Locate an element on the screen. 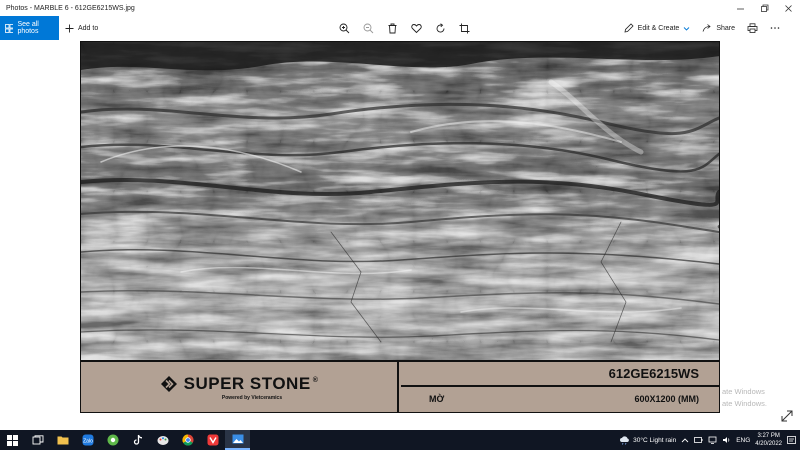 This screenshot has width=800, height=450. system-tray: 30°C Light rain ENG 3:27 PM 4/20/2022 is located at coordinates (709, 440).